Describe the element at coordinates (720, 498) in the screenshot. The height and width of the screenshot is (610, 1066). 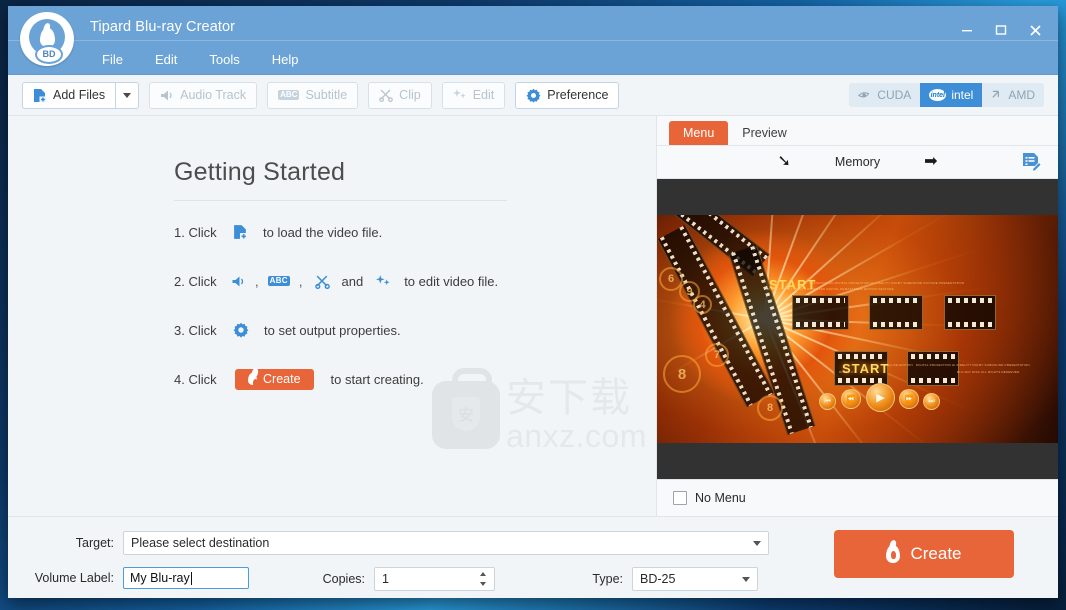
I see `no-menu-label: No Menu` at that location.